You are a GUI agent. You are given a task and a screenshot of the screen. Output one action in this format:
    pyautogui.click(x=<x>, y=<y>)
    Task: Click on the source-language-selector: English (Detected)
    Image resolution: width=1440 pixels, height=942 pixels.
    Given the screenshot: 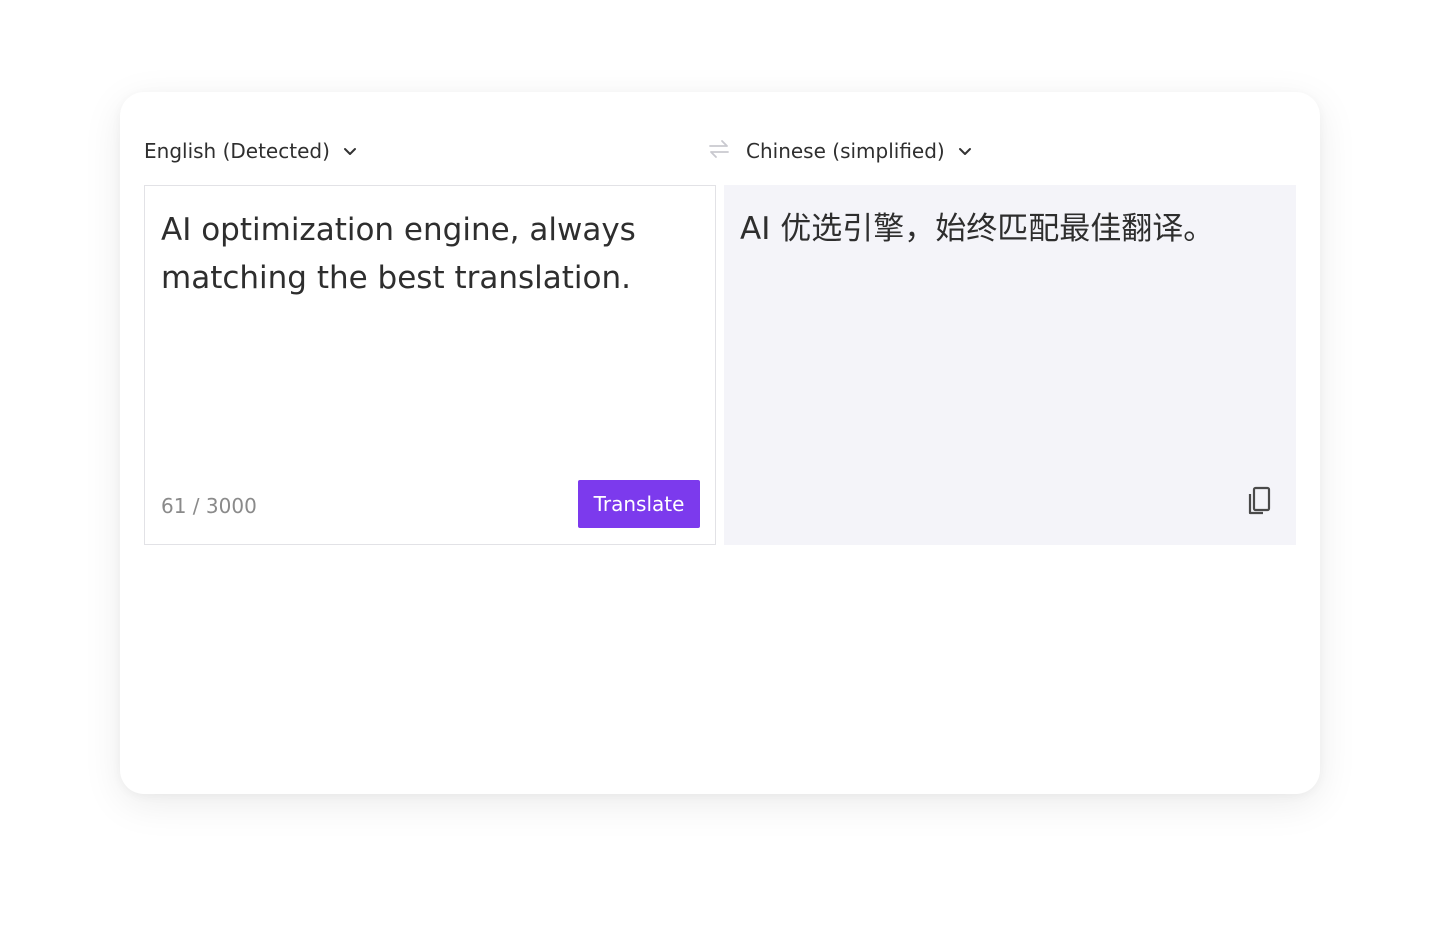 What is the action you would take?
    pyautogui.click(x=251, y=151)
    